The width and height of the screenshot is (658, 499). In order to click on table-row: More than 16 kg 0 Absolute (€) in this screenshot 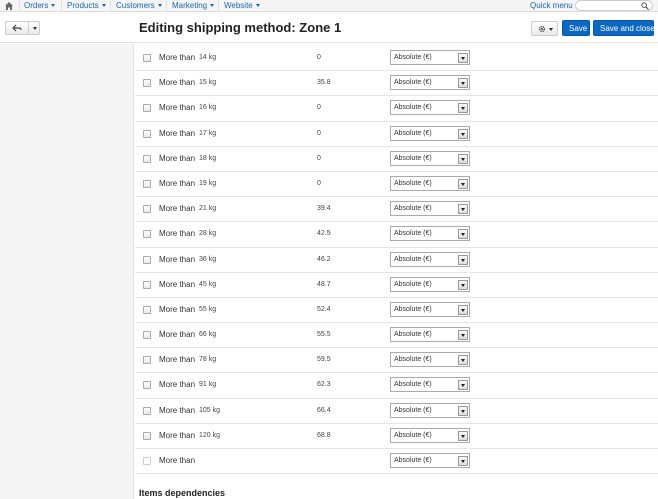, I will do `click(396, 109)`.